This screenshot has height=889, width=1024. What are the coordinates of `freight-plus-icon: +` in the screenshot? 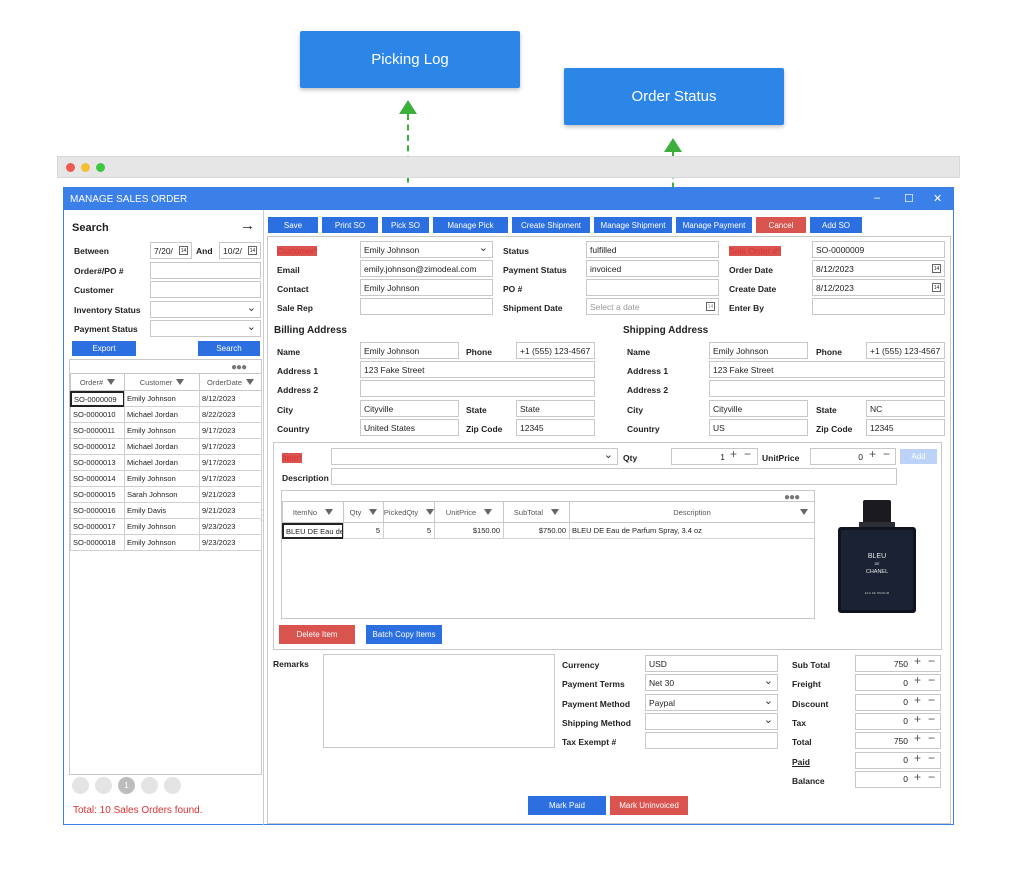 It's located at (917, 680).